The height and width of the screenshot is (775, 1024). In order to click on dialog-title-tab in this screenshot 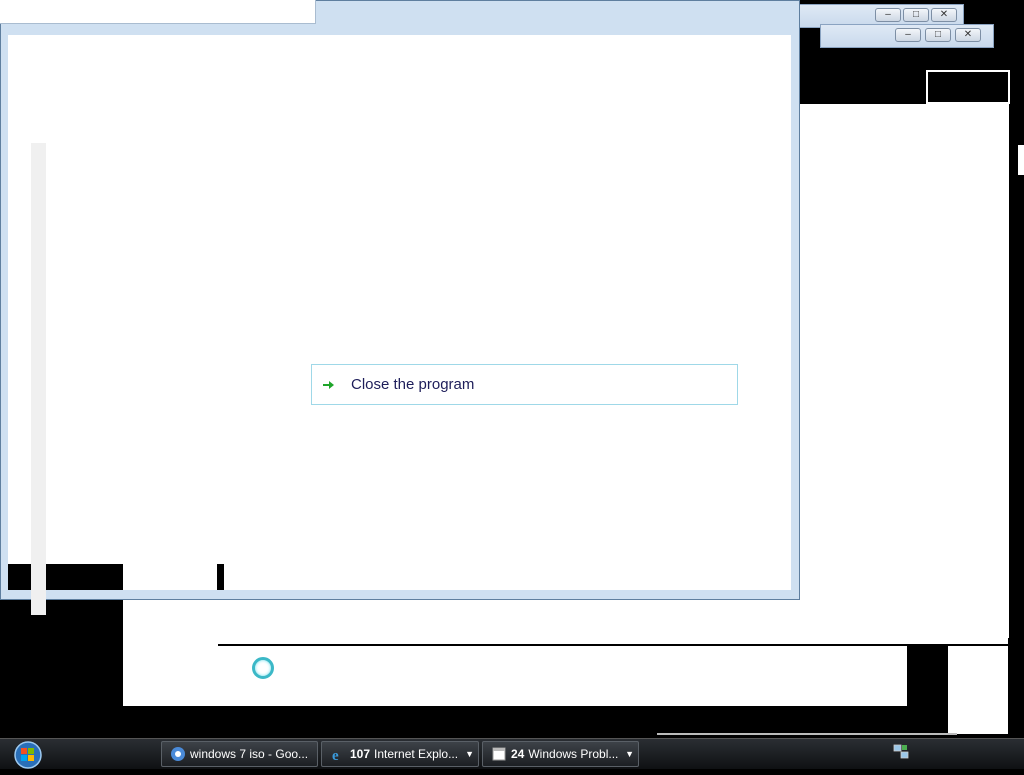, I will do `click(158, 12)`.